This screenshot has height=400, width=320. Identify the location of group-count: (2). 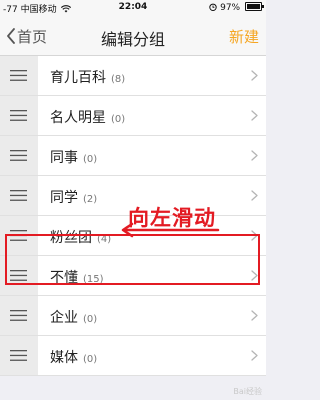
(90, 199).